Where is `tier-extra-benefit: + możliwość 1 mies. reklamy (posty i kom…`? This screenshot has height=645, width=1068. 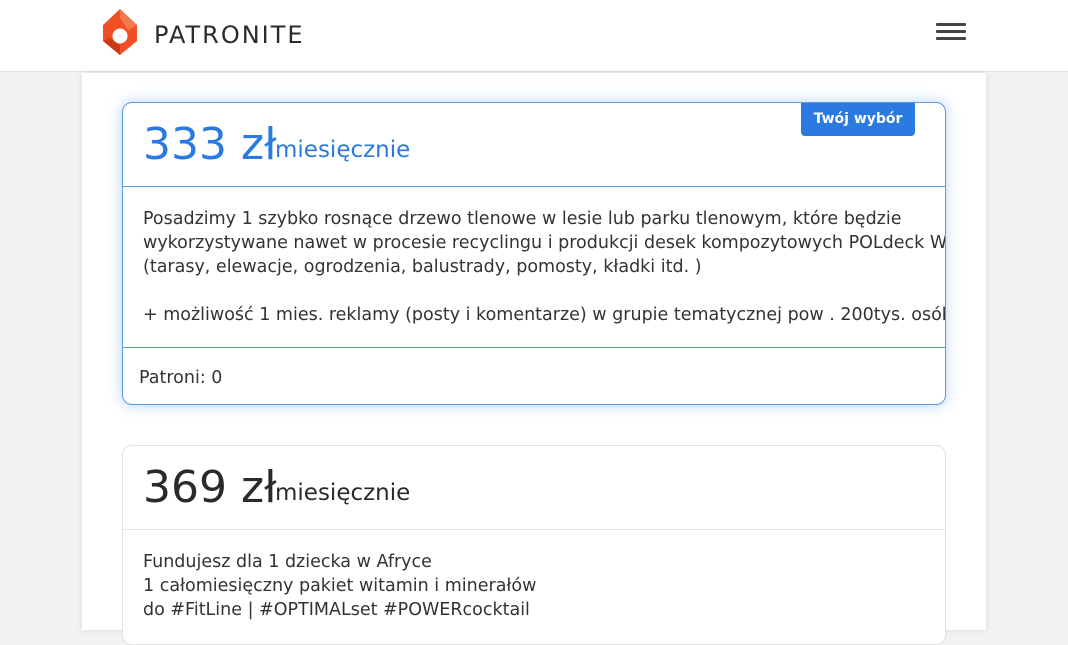
tier-extra-benefit: + możliwość 1 mies. reklamy (posty i kom… is located at coordinates (544, 315).